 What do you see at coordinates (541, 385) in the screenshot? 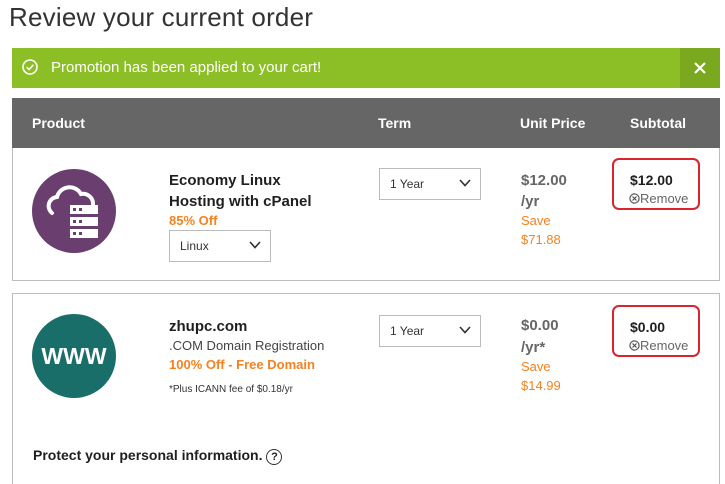
I see `save-amount: $14.99` at bounding box center [541, 385].